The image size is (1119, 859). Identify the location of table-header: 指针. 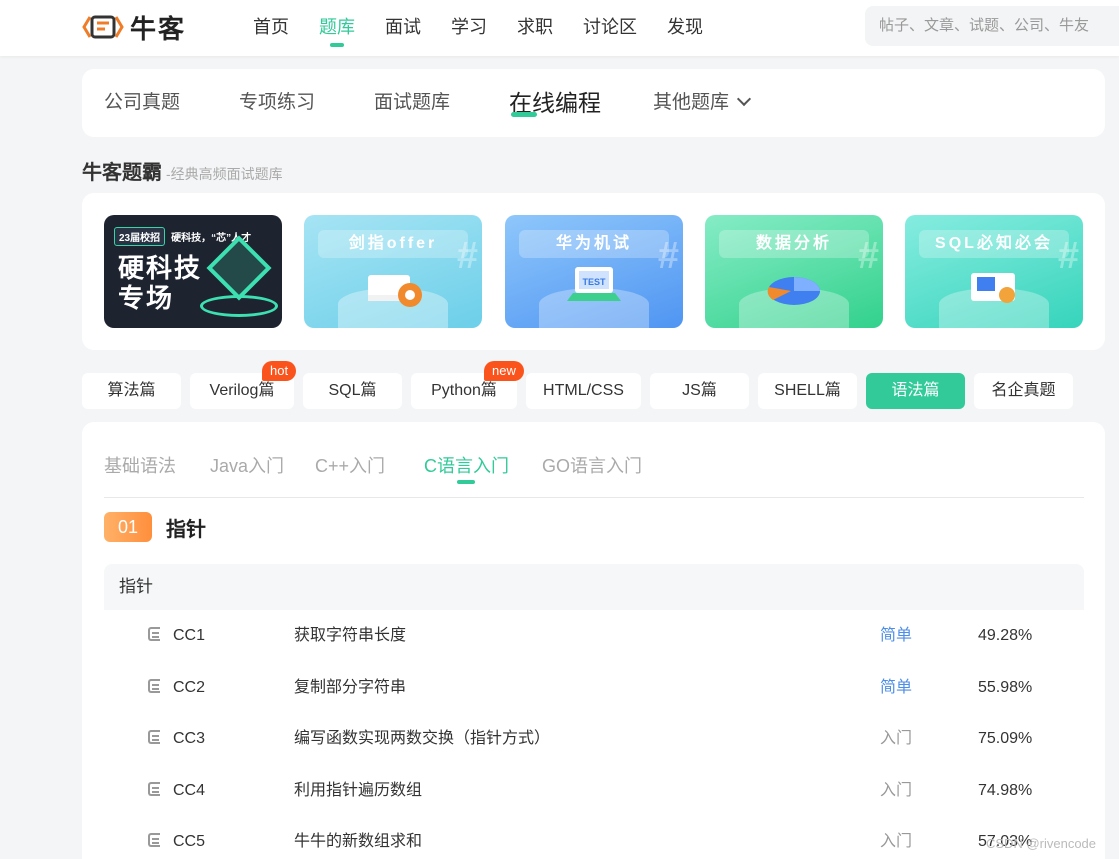
(594, 587).